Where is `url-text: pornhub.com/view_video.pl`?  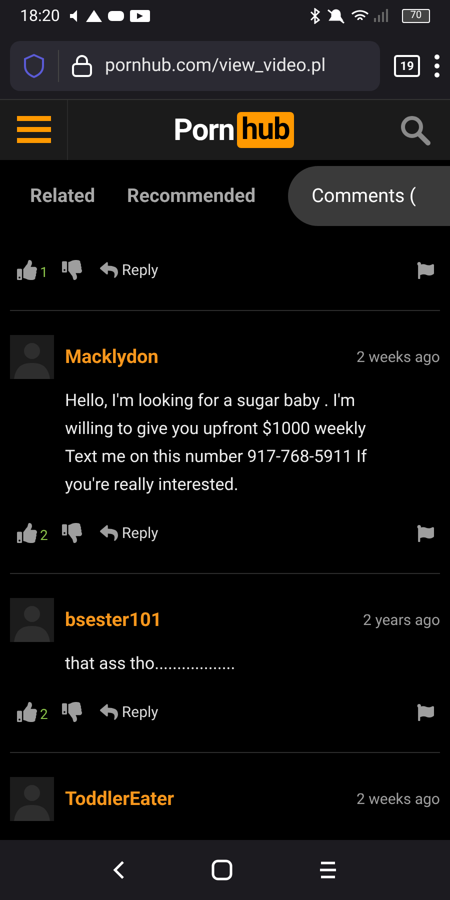 url-text: pornhub.com/view_video.pl is located at coordinates (215, 66).